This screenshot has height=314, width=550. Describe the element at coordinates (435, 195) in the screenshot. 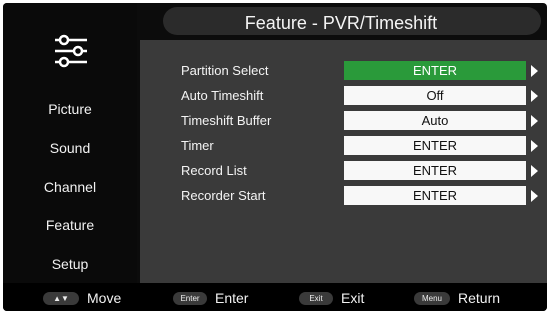

I see `recorder-start-button: ENTER` at that location.